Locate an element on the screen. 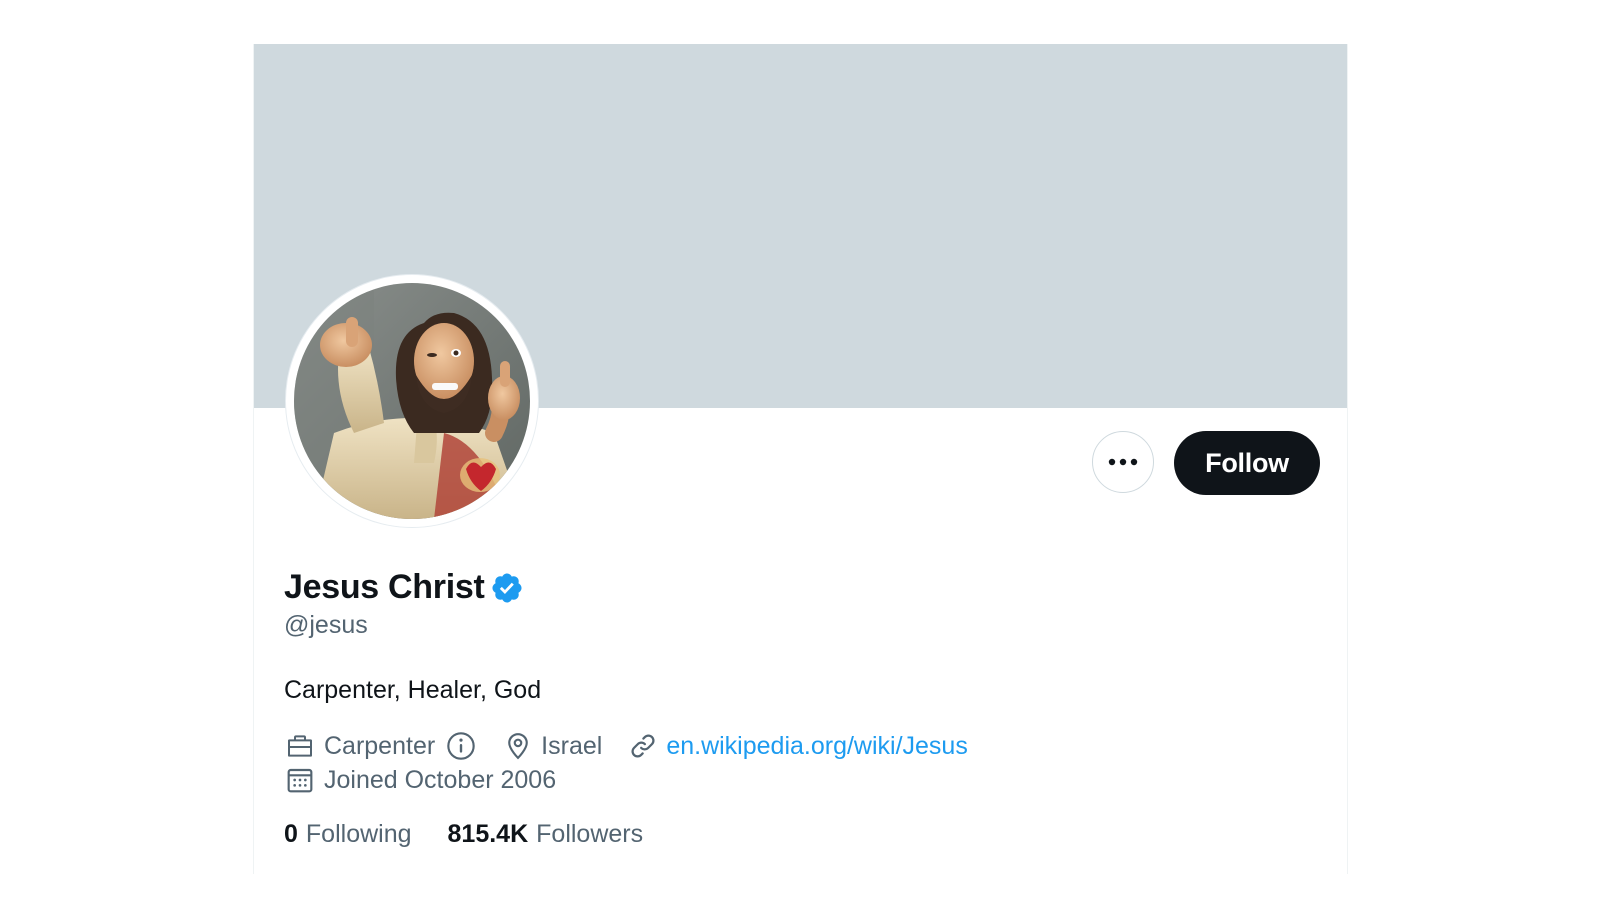  profile-handle: @jesus is located at coordinates (326, 625).